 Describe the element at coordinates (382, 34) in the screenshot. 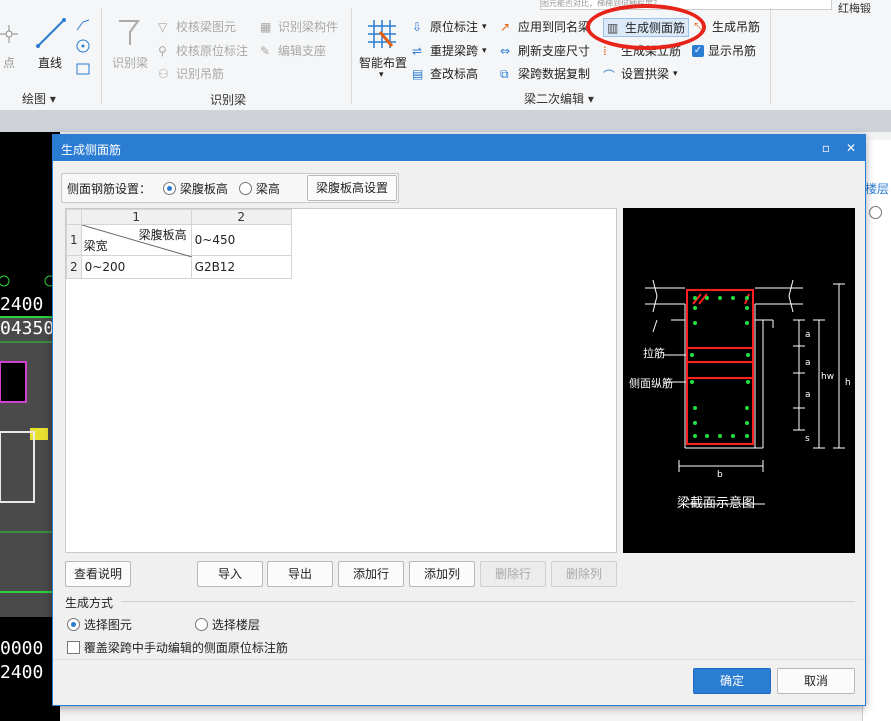

I see `smart-layout-icon` at that location.